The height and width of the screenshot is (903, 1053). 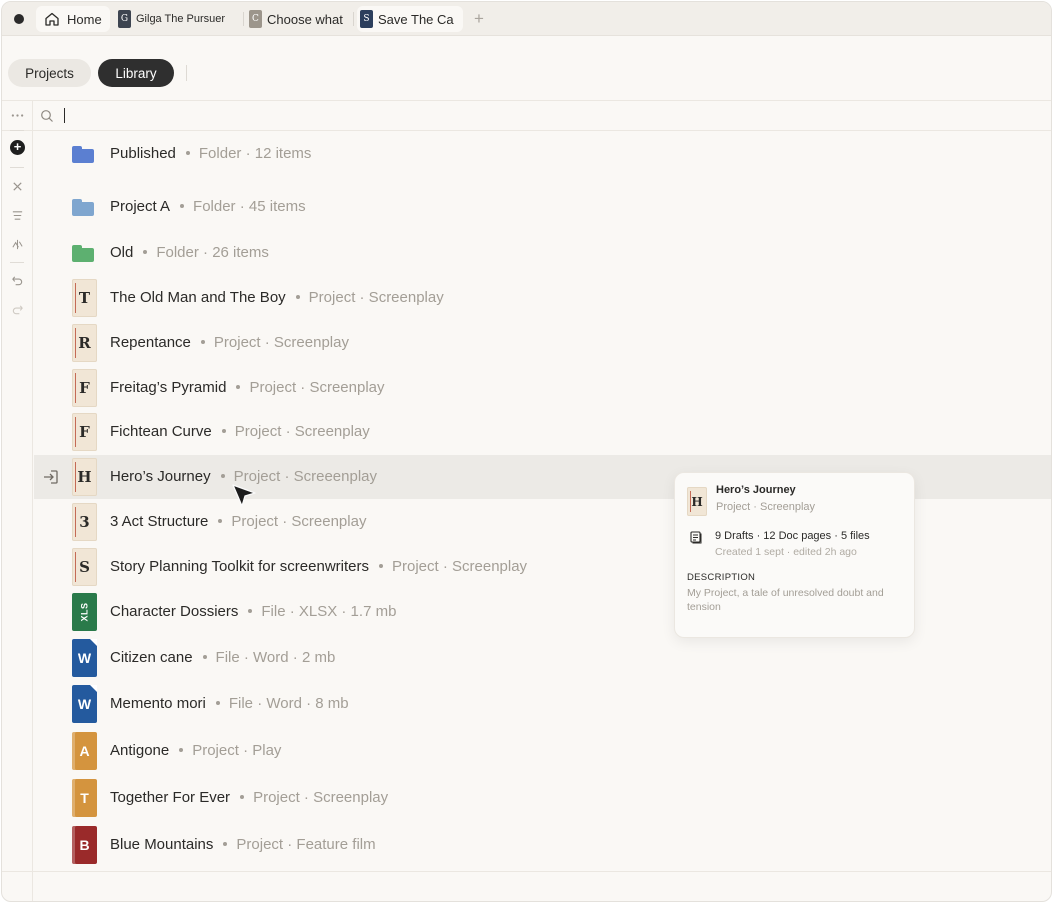 I want to click on sort-icon, so click(x=17, y=244).